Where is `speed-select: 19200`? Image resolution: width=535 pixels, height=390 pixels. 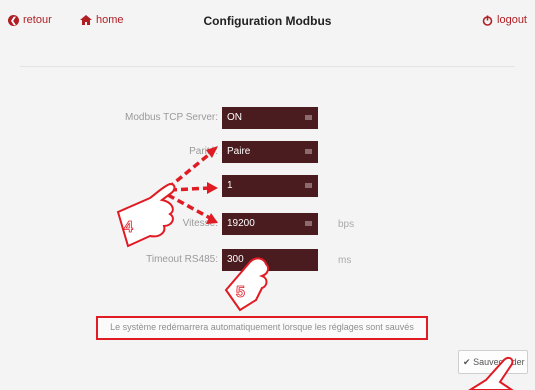 speed-select: 19200 is located at coordinates (270, 224).